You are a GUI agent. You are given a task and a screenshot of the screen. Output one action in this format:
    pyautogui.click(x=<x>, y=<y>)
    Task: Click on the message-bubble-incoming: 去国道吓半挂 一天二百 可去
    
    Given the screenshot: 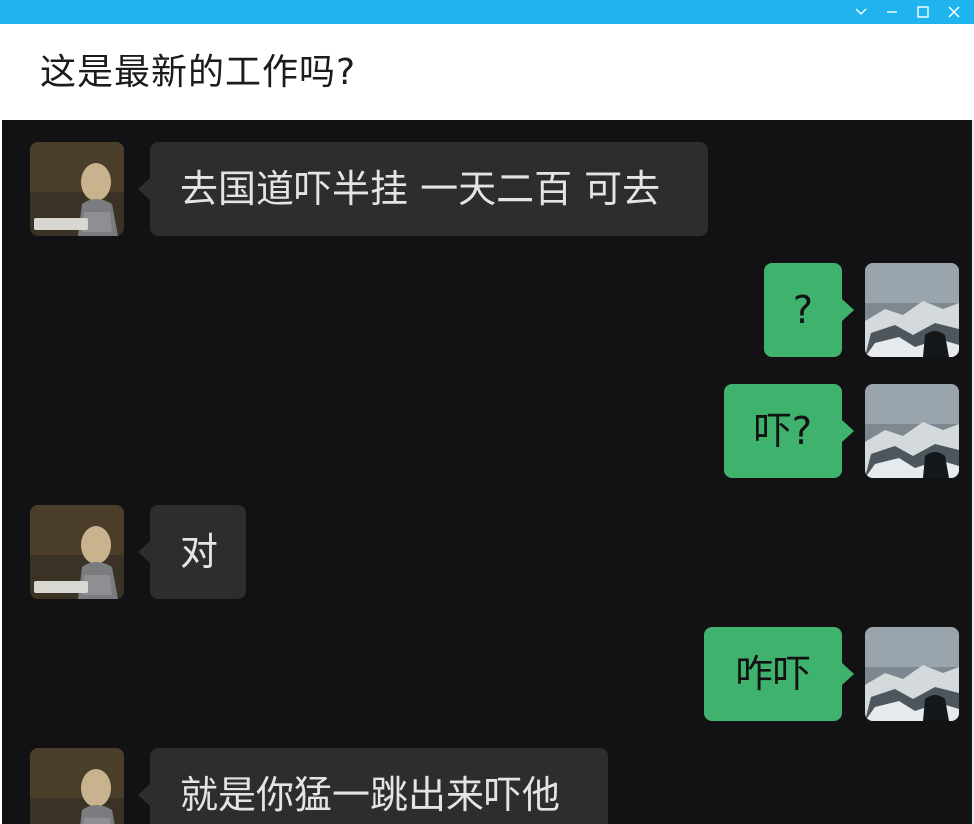 What is the action you would take?
    pyautogui.click(x=423, y=189)
    